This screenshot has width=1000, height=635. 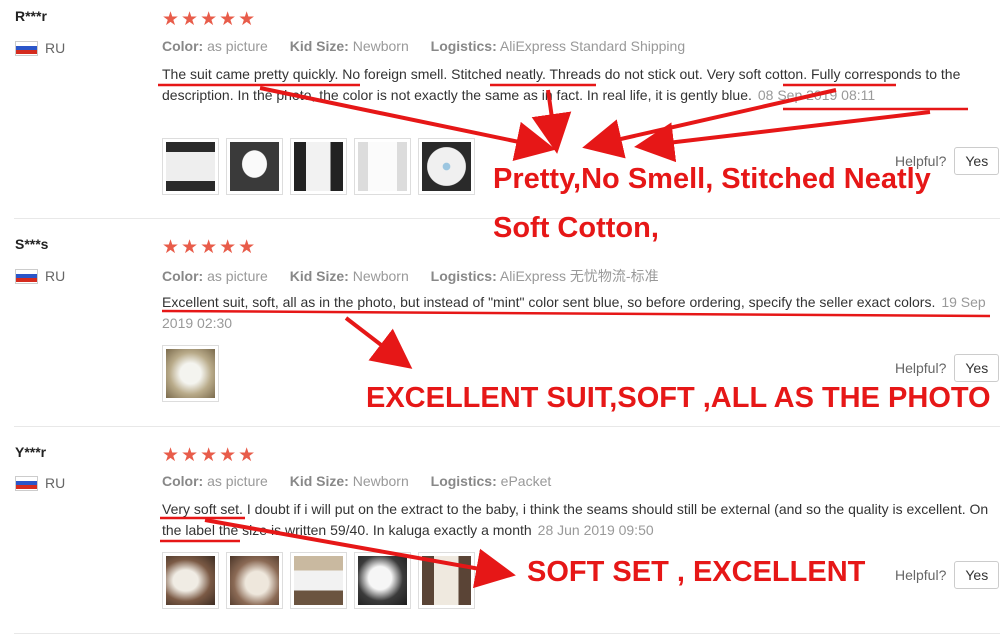 What do you see at coordinates (696, 572) in the screenshot?
I see `annotation-text: SOFT SET , EXCELLENT` at bounding box center [696, 572].